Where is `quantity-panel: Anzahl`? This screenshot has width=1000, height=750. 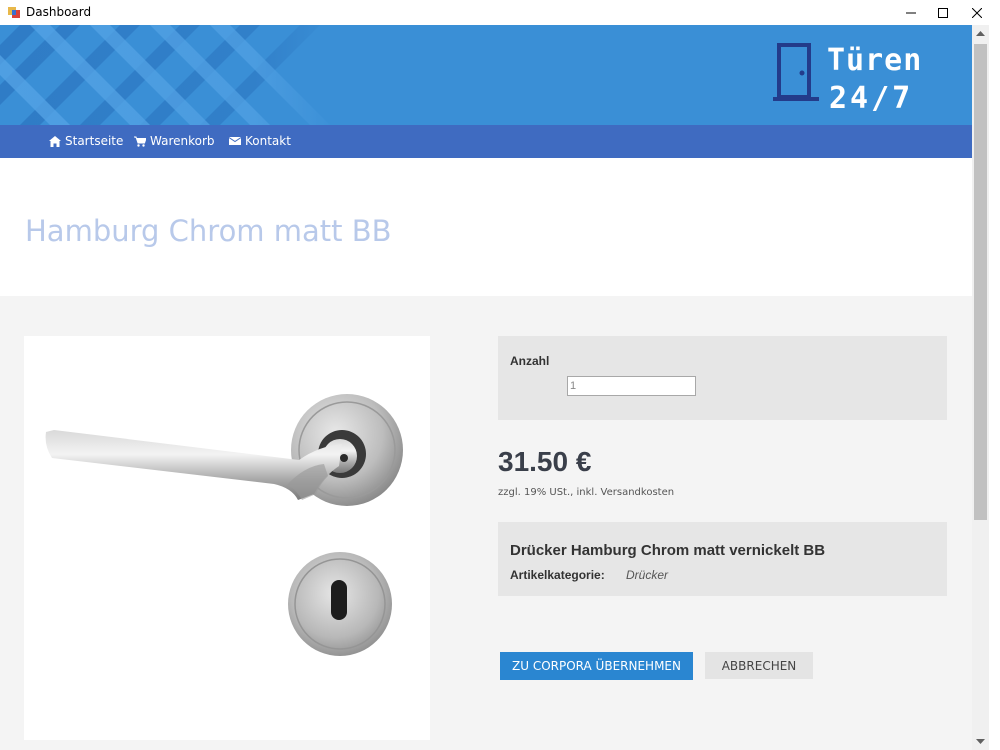 quantity-panel: Anzahl is located at coordinates (722, 378).